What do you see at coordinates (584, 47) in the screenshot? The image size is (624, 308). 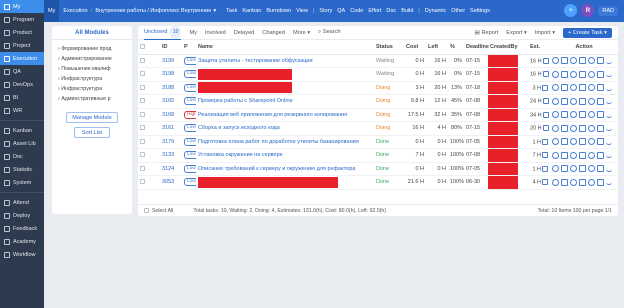 I see `column-header: Action` at bounding box center [584, 47].